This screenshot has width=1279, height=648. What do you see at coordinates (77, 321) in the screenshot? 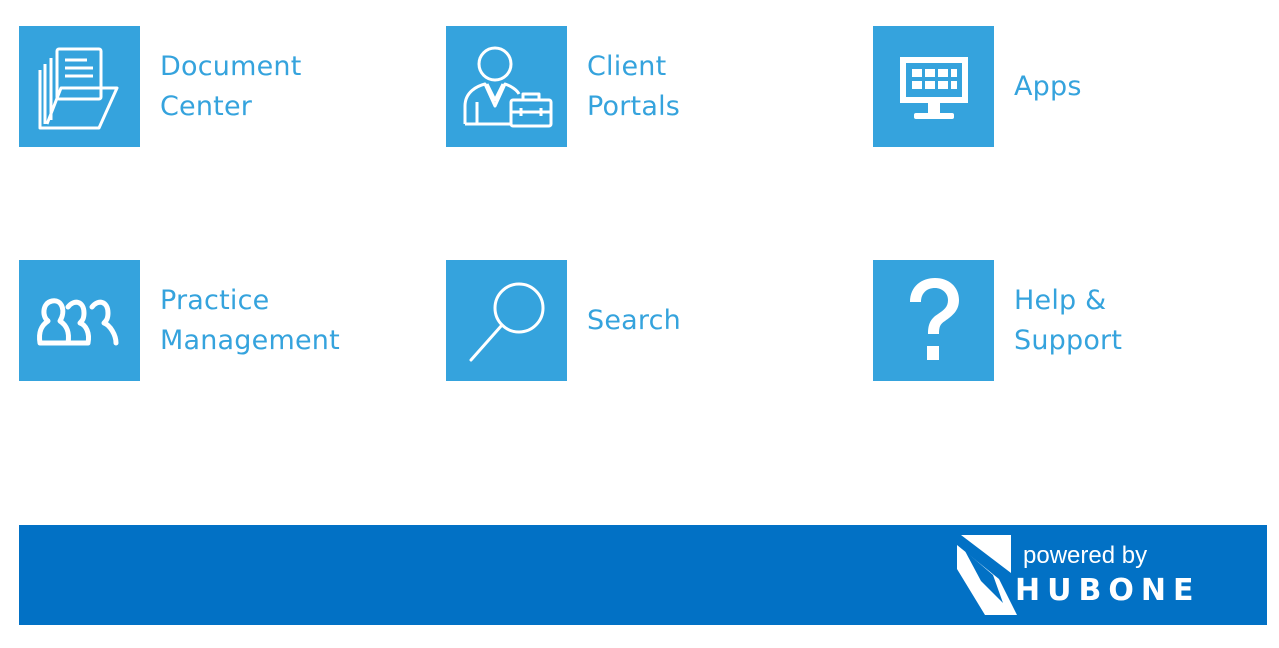
I see `people-group-icon` at bounding box center [77, 321].